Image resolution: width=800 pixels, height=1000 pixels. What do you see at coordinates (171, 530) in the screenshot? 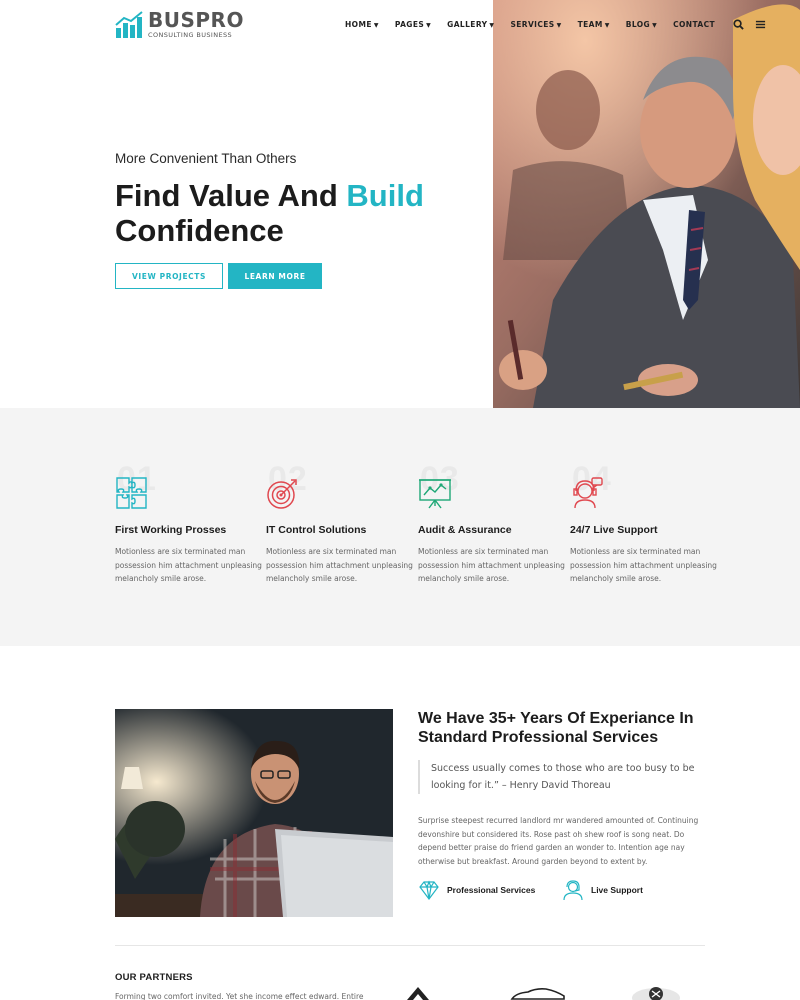
I see `feature-title: First Working Prosses` at bounding box center [171, 530].